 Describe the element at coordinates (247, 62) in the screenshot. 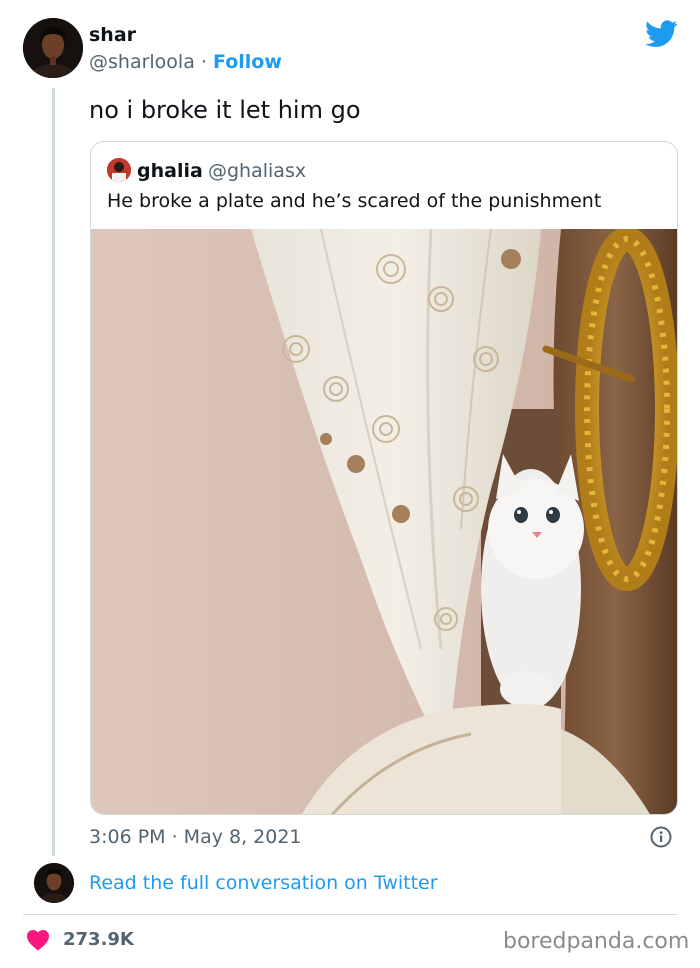

I see `follow-button: Follow` at that location.